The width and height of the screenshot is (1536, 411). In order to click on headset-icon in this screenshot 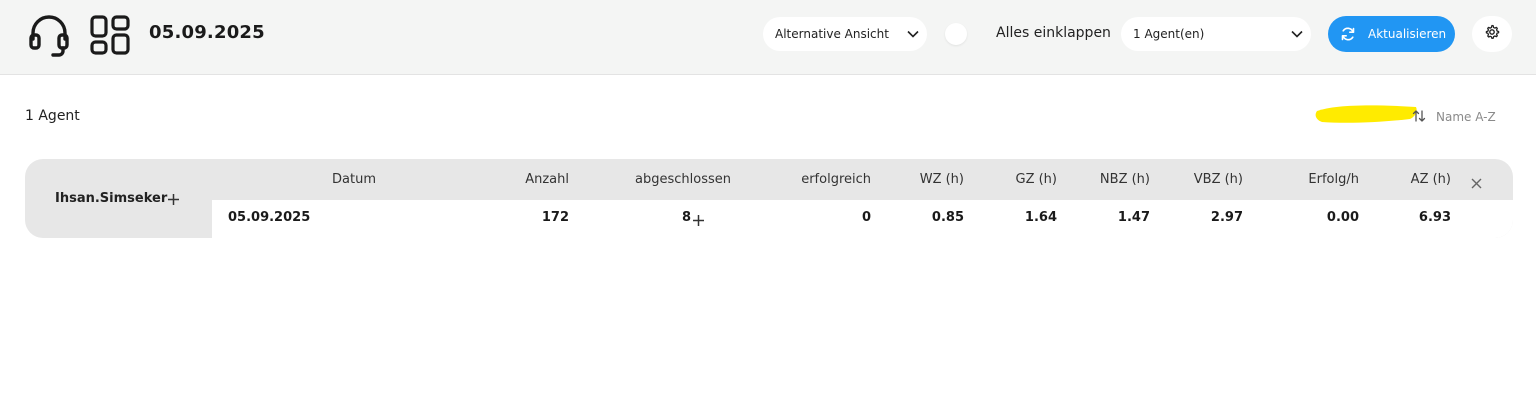, I will do `click(49, 35)`.